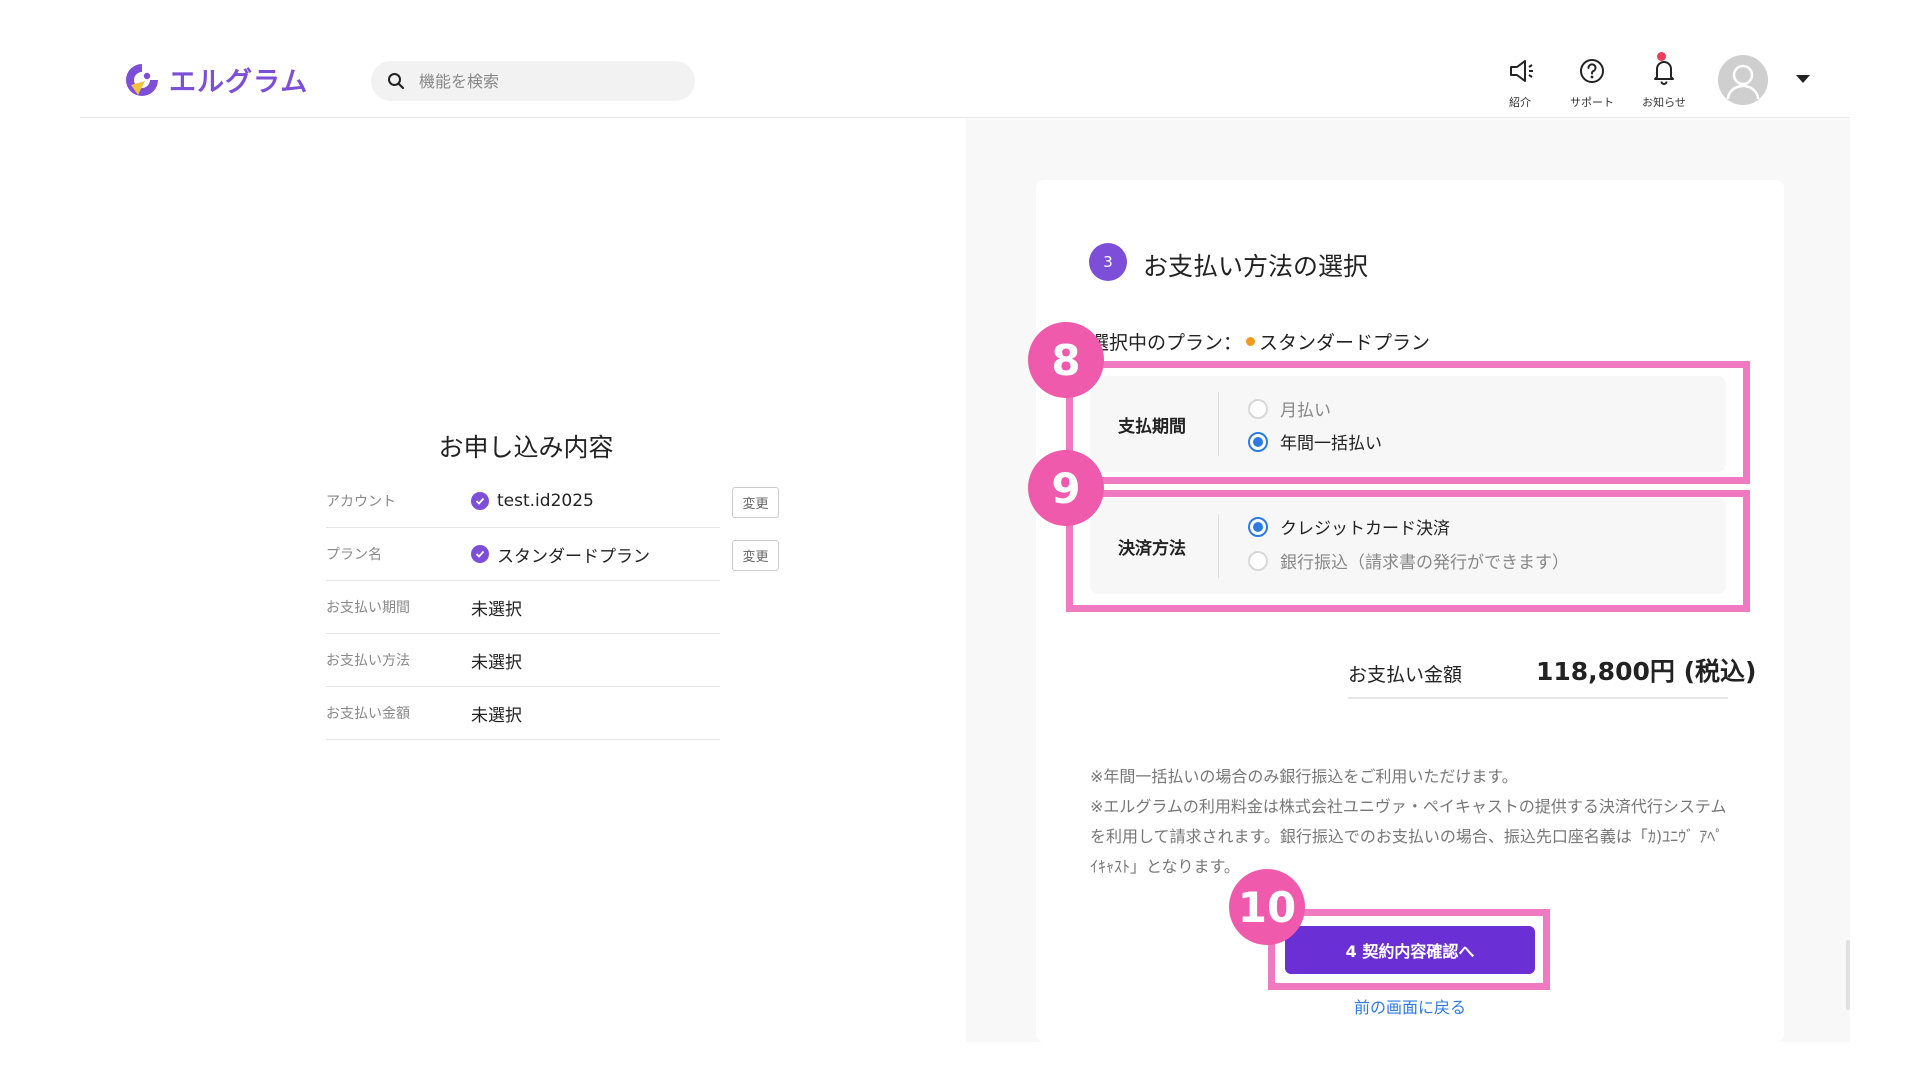 The height and width of the screenshot is (1080, 1920). Describe the element at coordinates (755, 502) in the screenshot. I see `change-account-button: 変更` at that location.